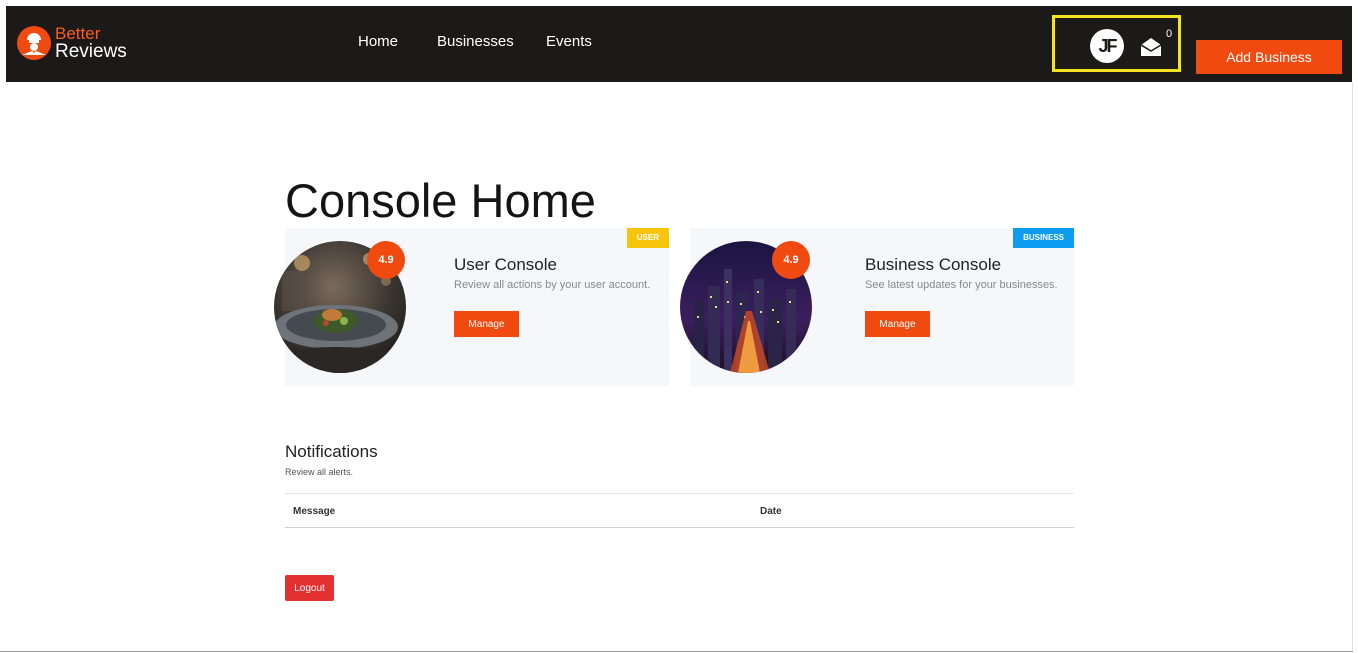 The width and height of the screenshot is (1358, 653). Describe the element at coordinates (1269, 57) in the screenshot. I see `add-business-button: Add Business` at that location.